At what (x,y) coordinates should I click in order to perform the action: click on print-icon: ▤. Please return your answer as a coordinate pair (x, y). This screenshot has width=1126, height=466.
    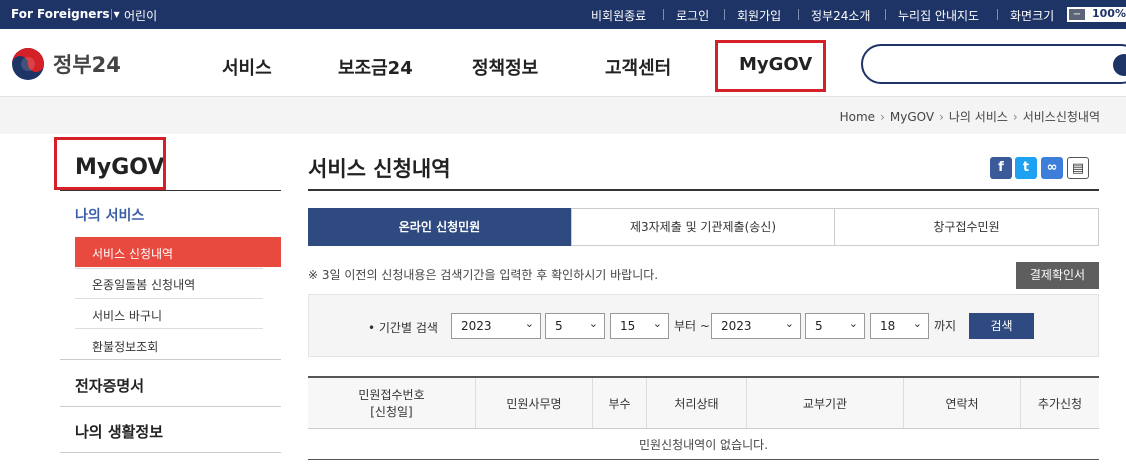
    Looking at the image, I should click on (1078, 168).